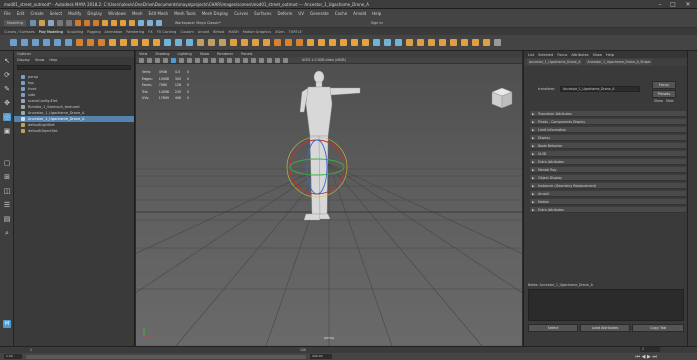 The width and height of the screenshot is (697, 360). What do you see at coordinates (365, 42) in the screenshot?
I see `wedge-face-icon` at bounding box center [365, 42].